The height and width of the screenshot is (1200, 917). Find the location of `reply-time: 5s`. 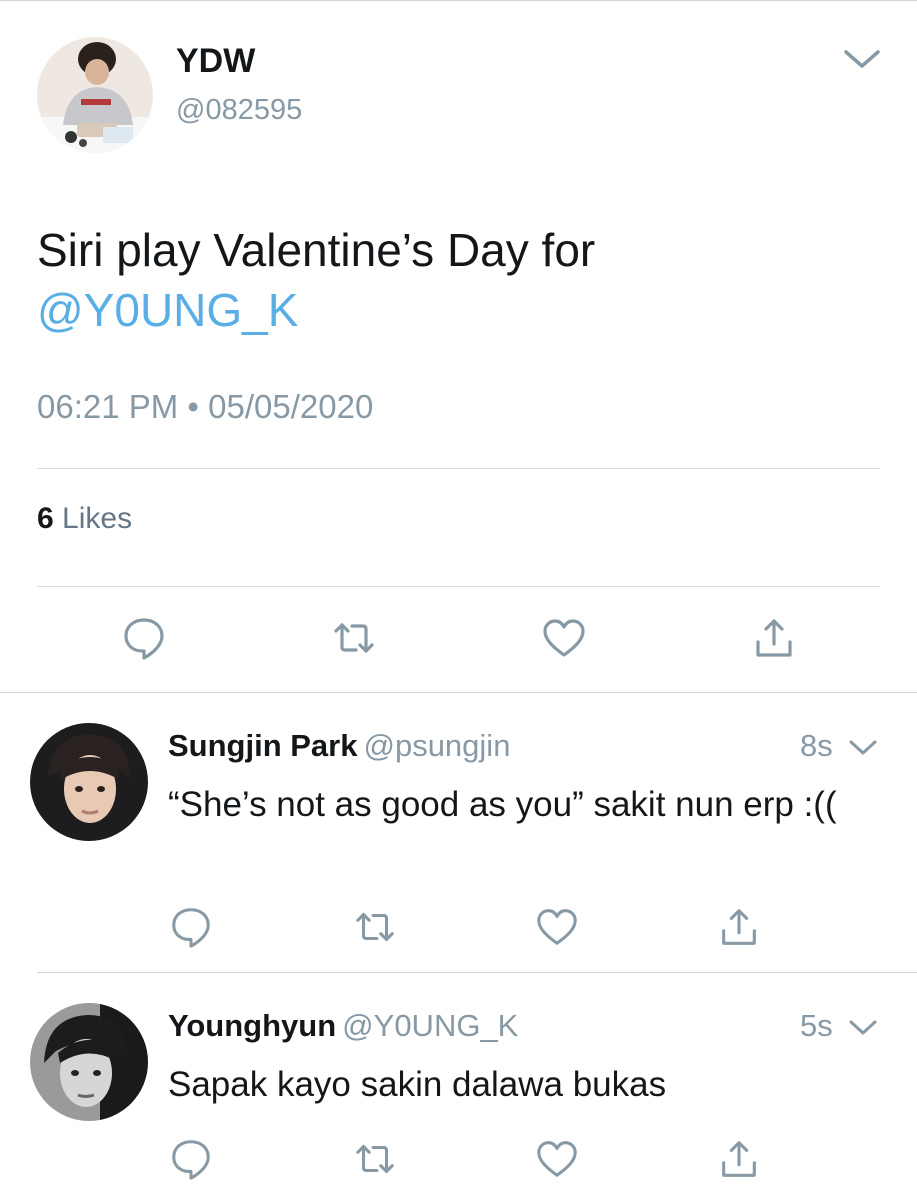

reply-time: 5s is located at coordinates (816, 1026).